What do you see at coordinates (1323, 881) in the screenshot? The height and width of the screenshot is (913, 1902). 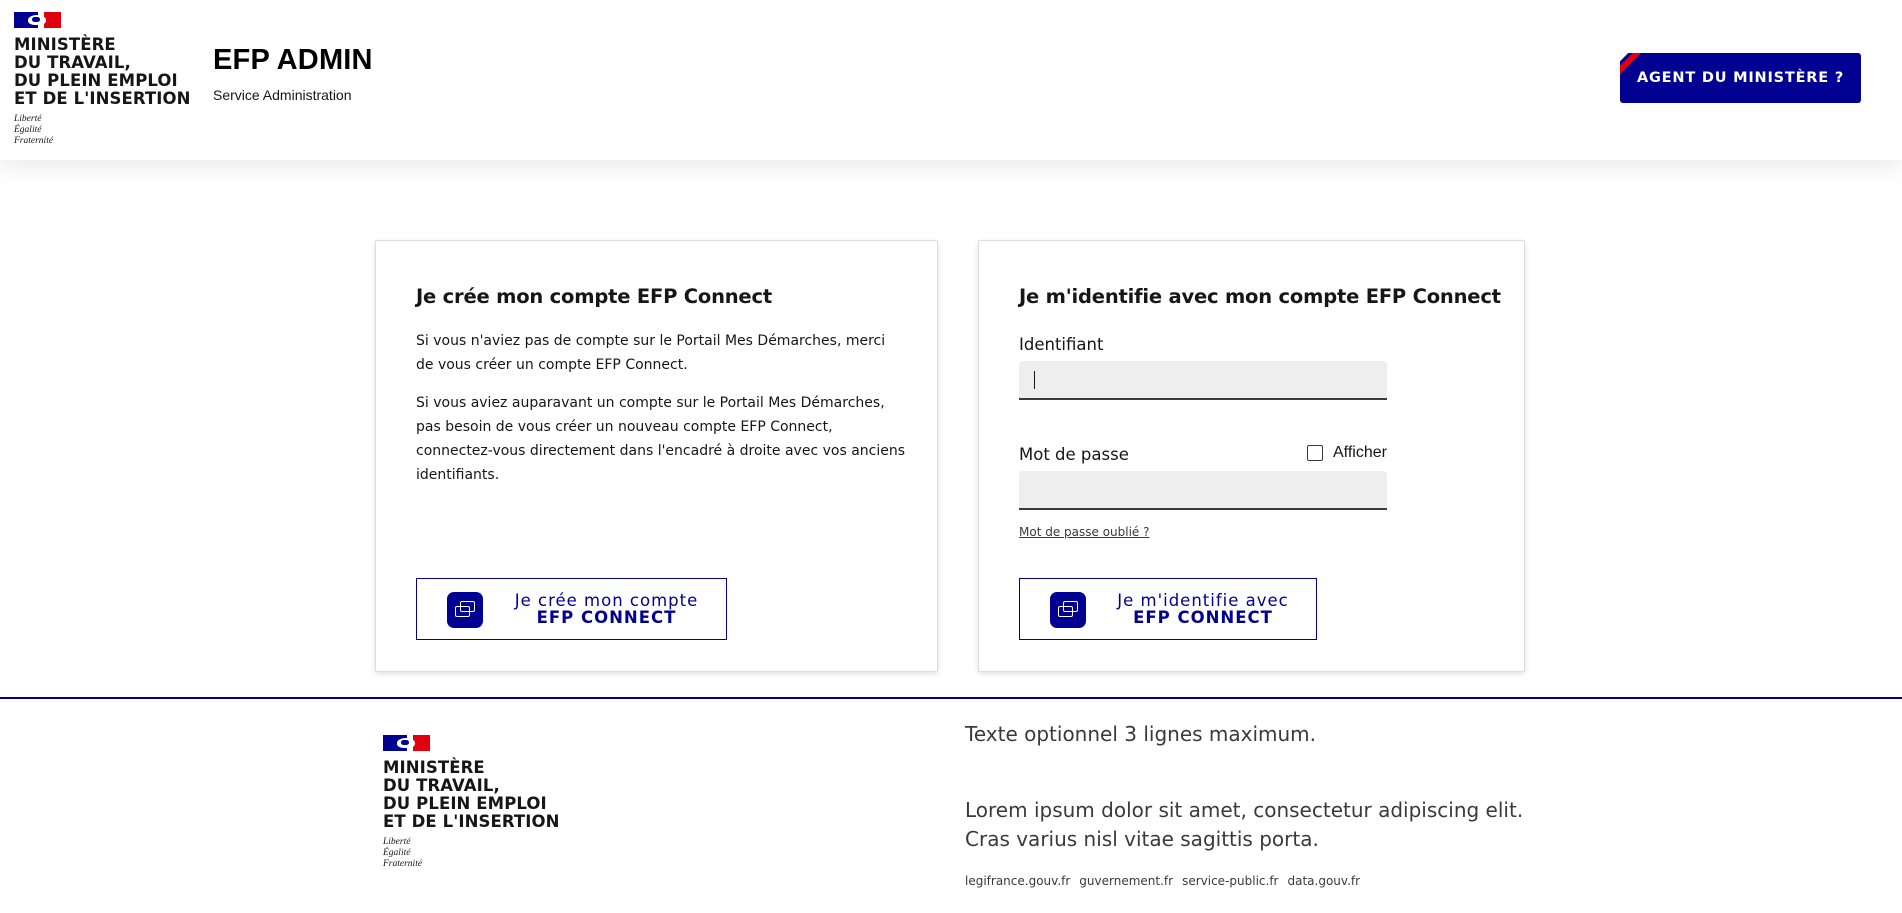 I see `footer-link-data-gouv: data.gouv.fr` at bounding box center [1323, 881].